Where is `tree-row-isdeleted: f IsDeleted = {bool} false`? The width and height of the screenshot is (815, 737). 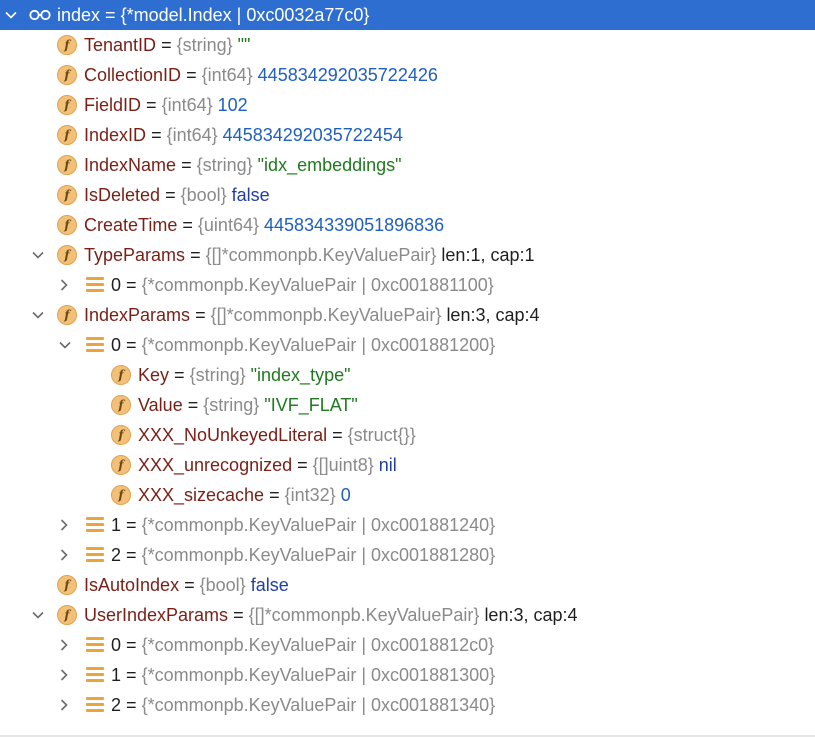 tree-row-isdeleted: f IsDeleted = {bool} false is located at coordinates (407, 195).